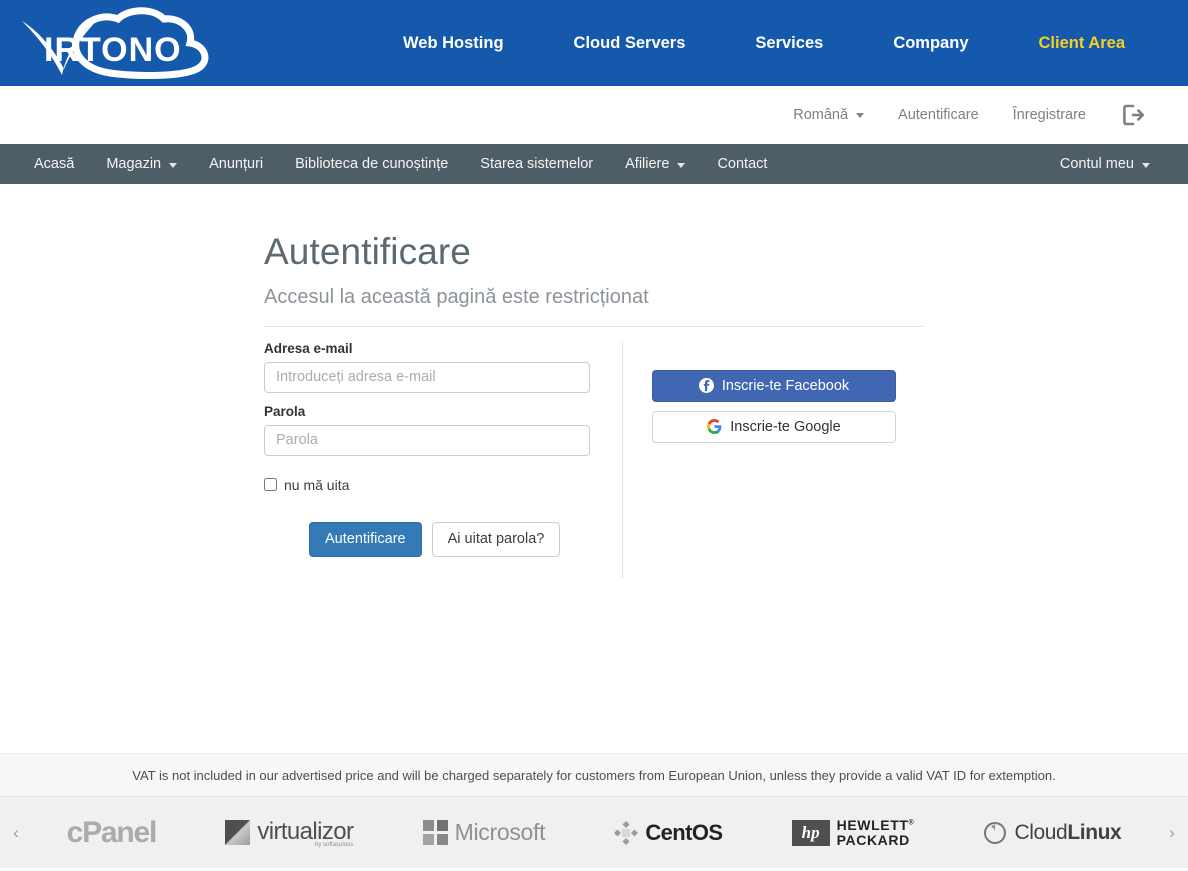 This screenshot has width=1188, height=871. What do you see at coordinates (1049, 115) in the screenshot?
I see `register-link: Înregistrare` at bounding box center [1049, 115].